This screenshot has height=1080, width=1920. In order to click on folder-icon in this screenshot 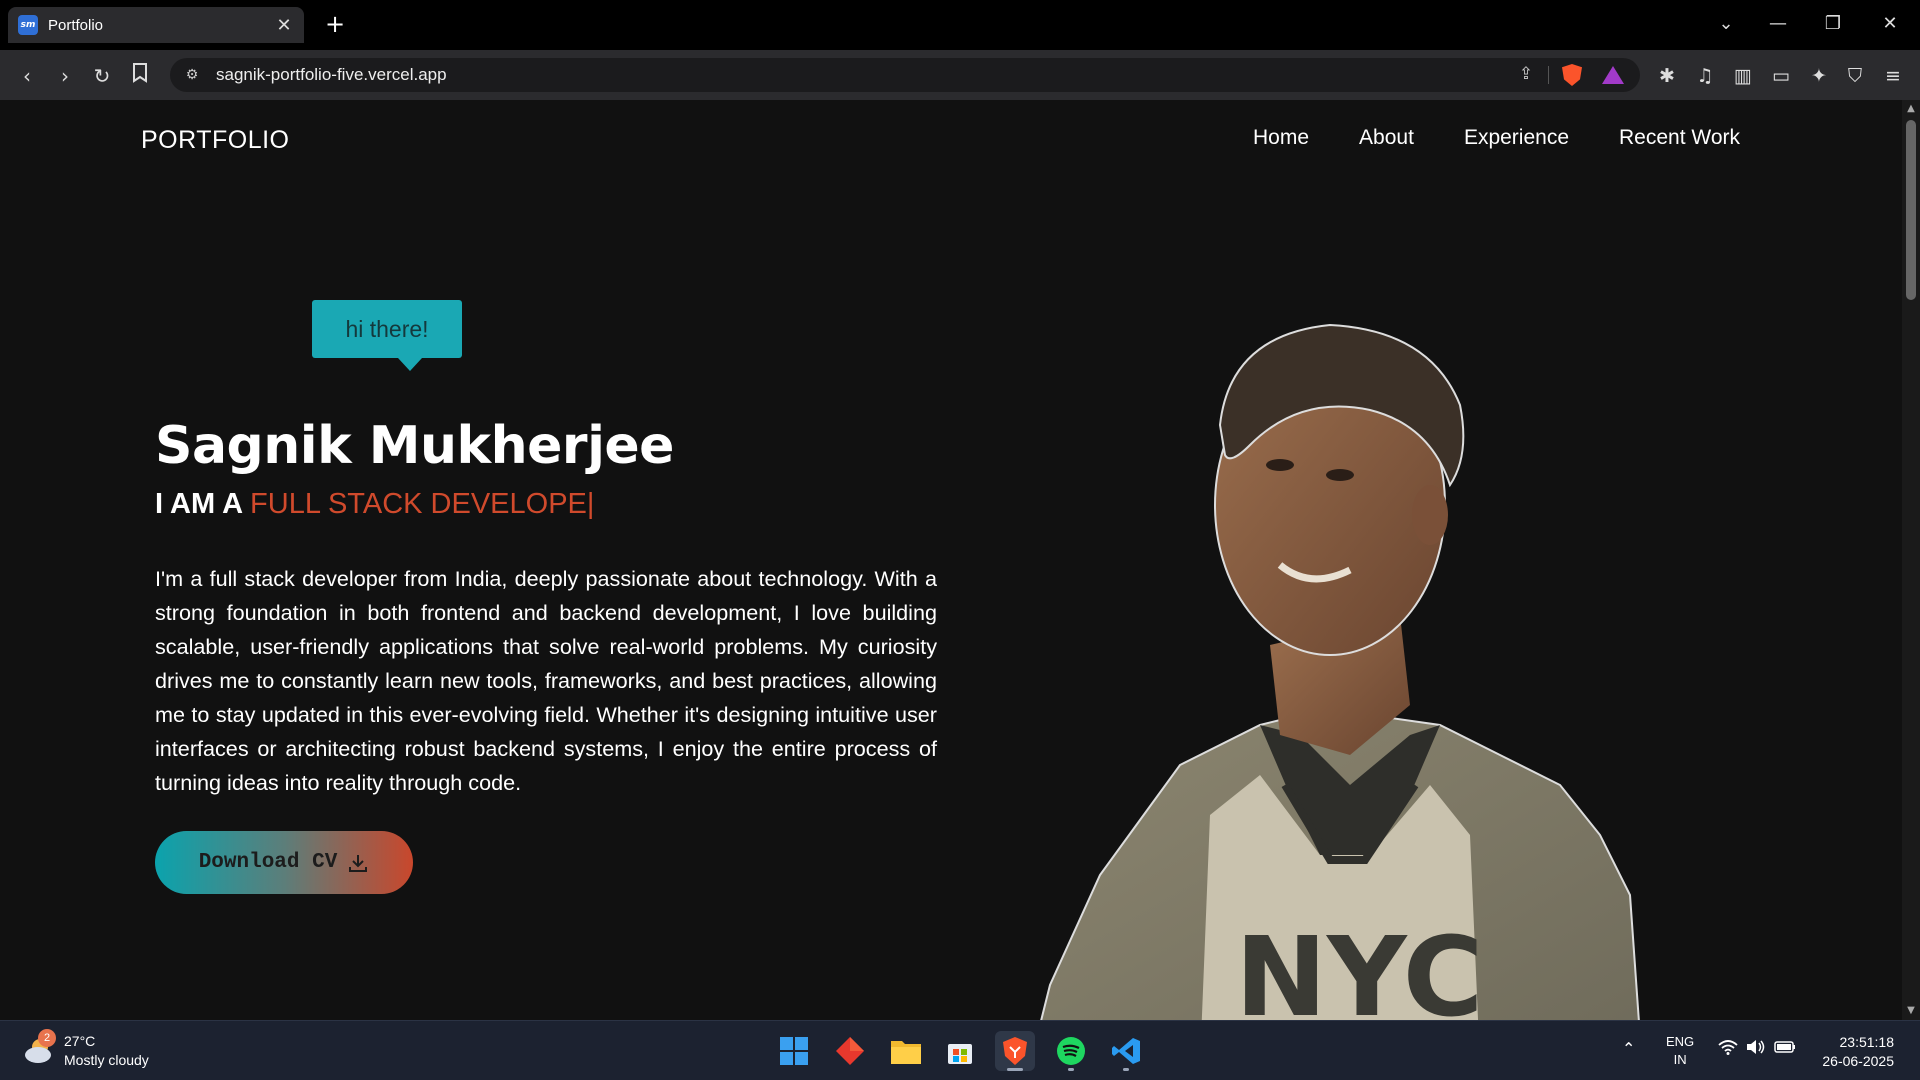, I will do `click(906, 1052)`.